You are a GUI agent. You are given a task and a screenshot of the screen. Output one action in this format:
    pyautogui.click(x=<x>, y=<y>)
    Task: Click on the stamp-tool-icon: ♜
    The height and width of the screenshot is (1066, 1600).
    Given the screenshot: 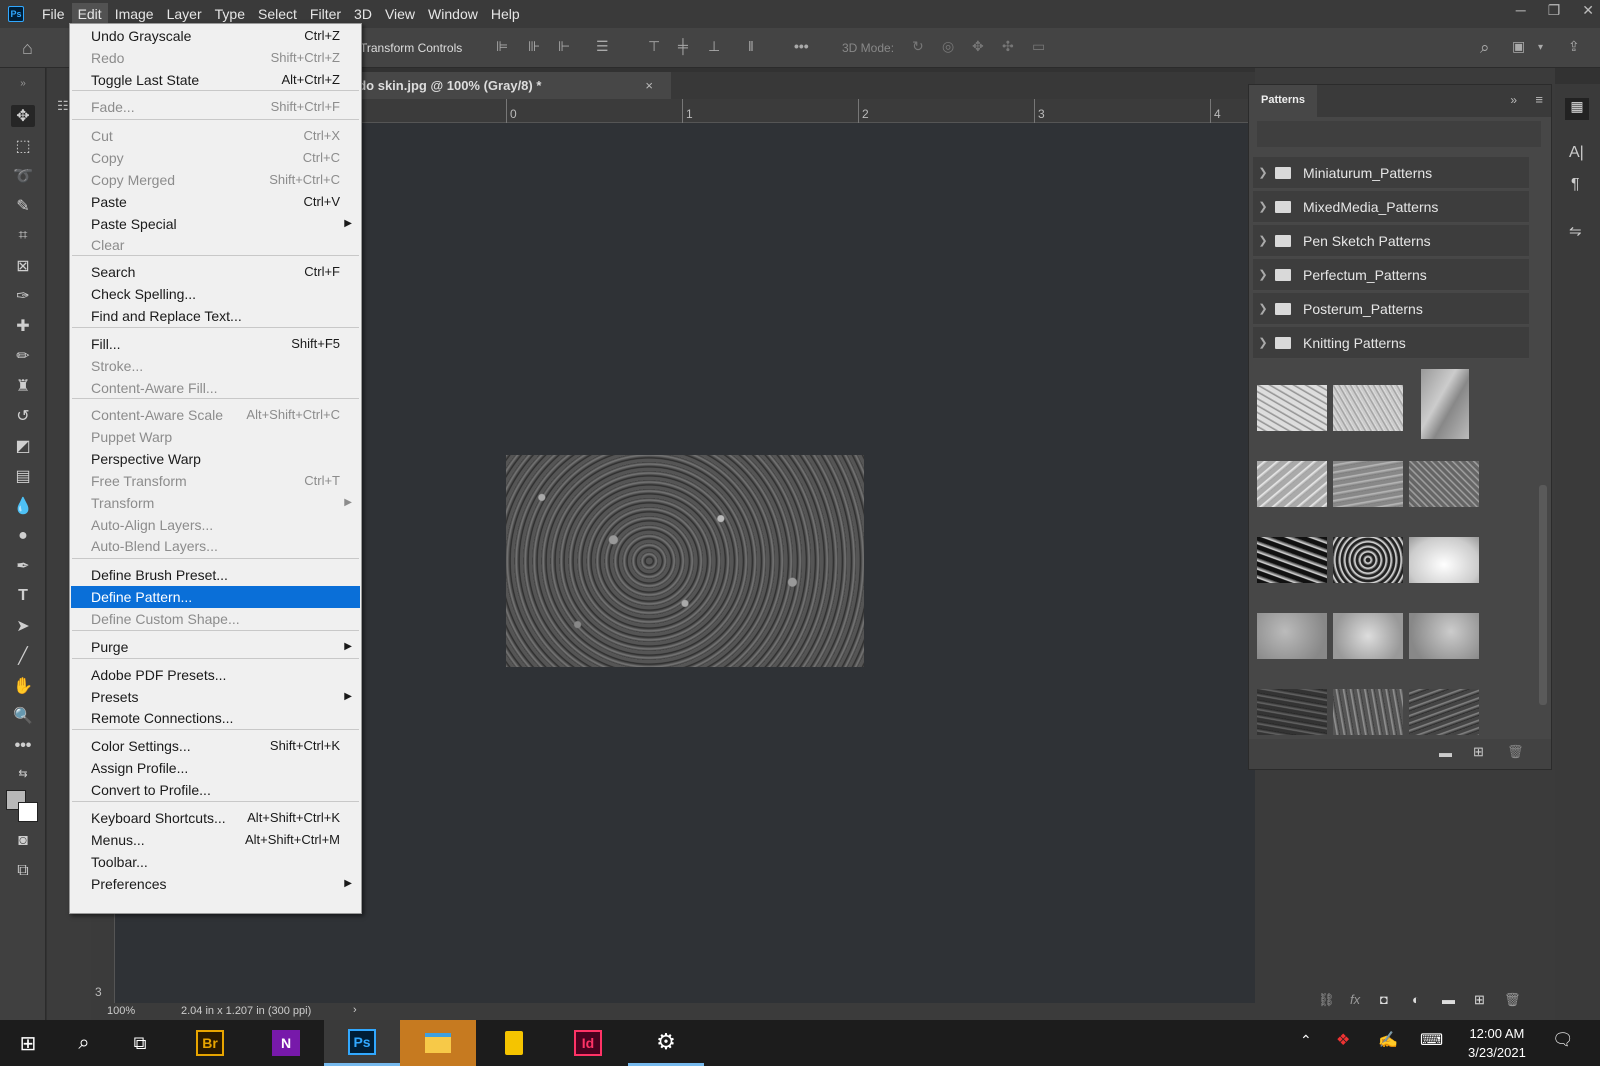 What is the action you would take?
    pyautogui.click(x=23, y=386)
    